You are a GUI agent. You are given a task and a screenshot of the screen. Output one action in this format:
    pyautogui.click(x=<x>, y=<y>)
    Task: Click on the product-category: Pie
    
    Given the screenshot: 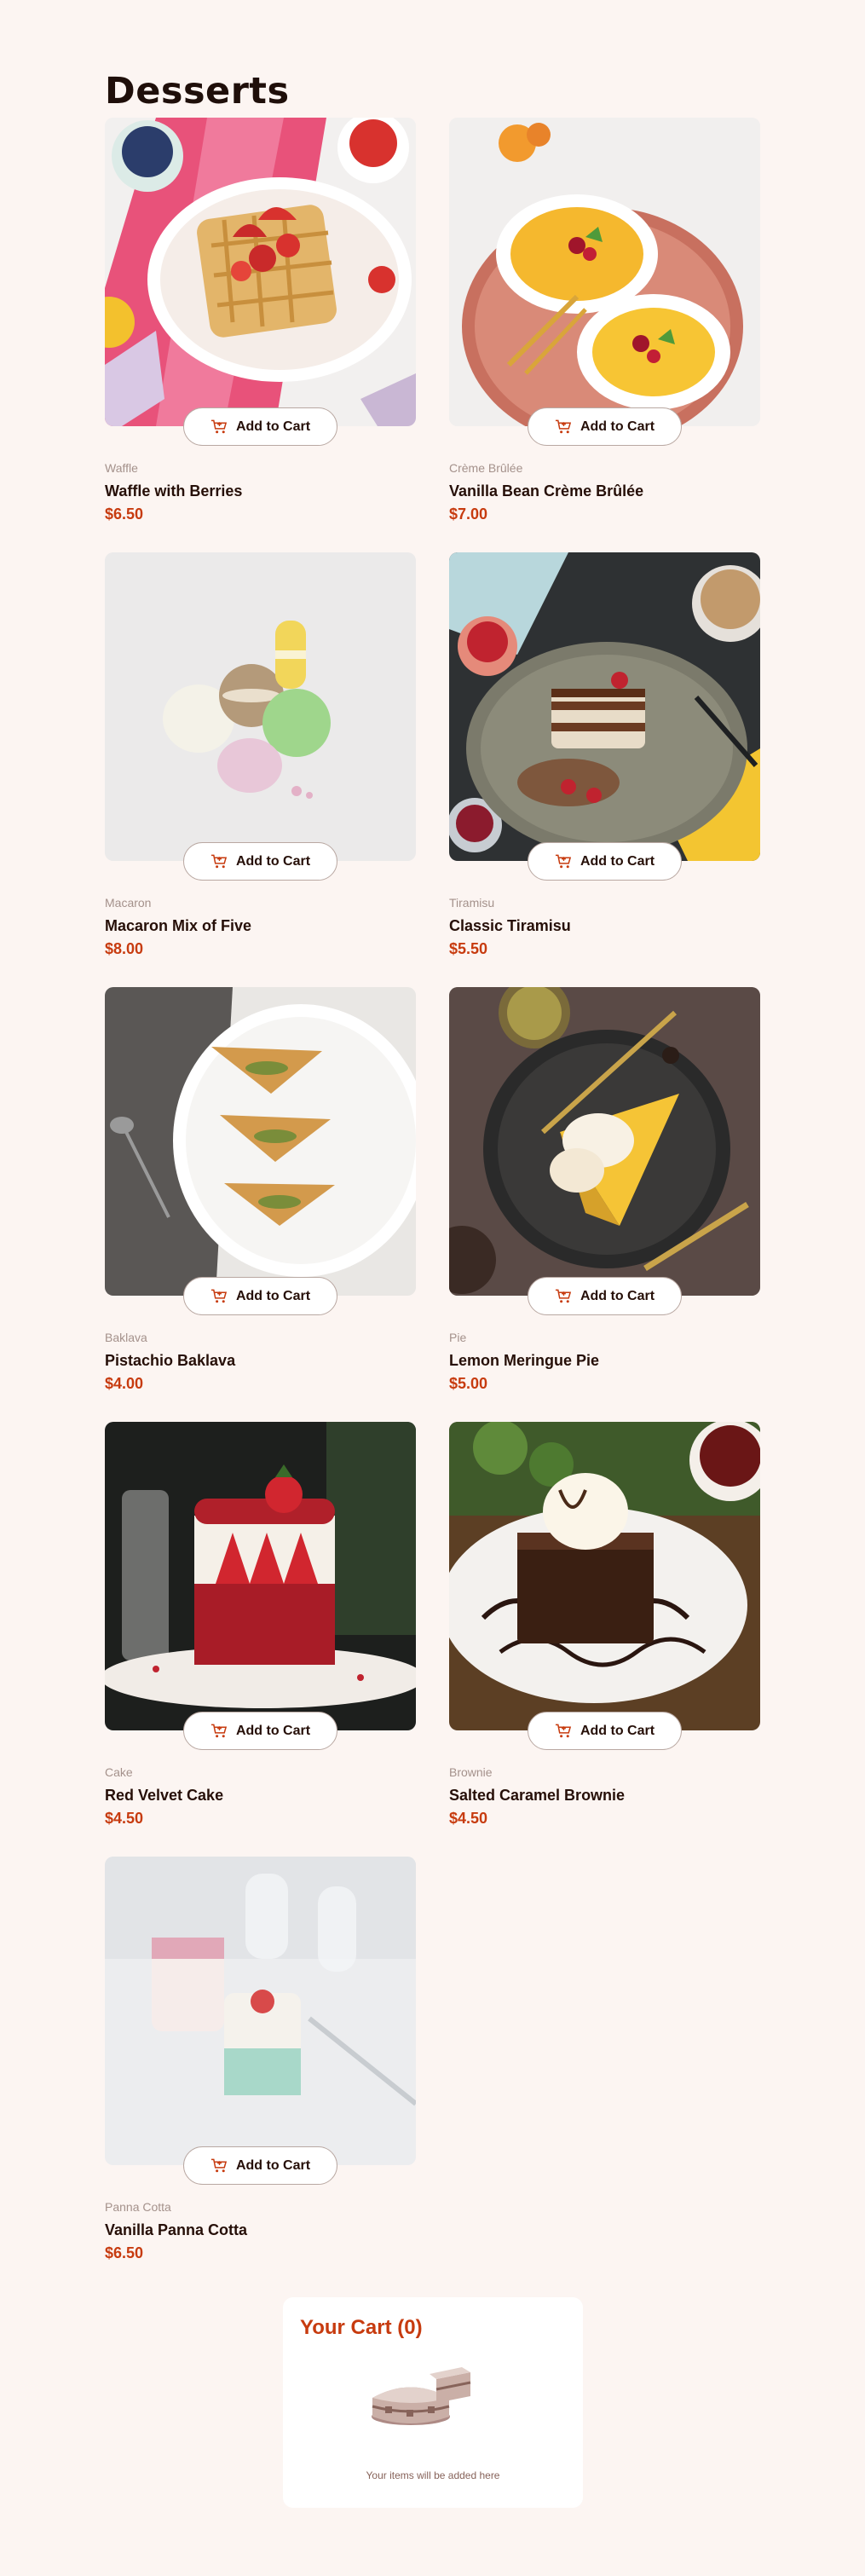 What is the action you would take?
    pyautogui.click(x=458, y=1337)
    